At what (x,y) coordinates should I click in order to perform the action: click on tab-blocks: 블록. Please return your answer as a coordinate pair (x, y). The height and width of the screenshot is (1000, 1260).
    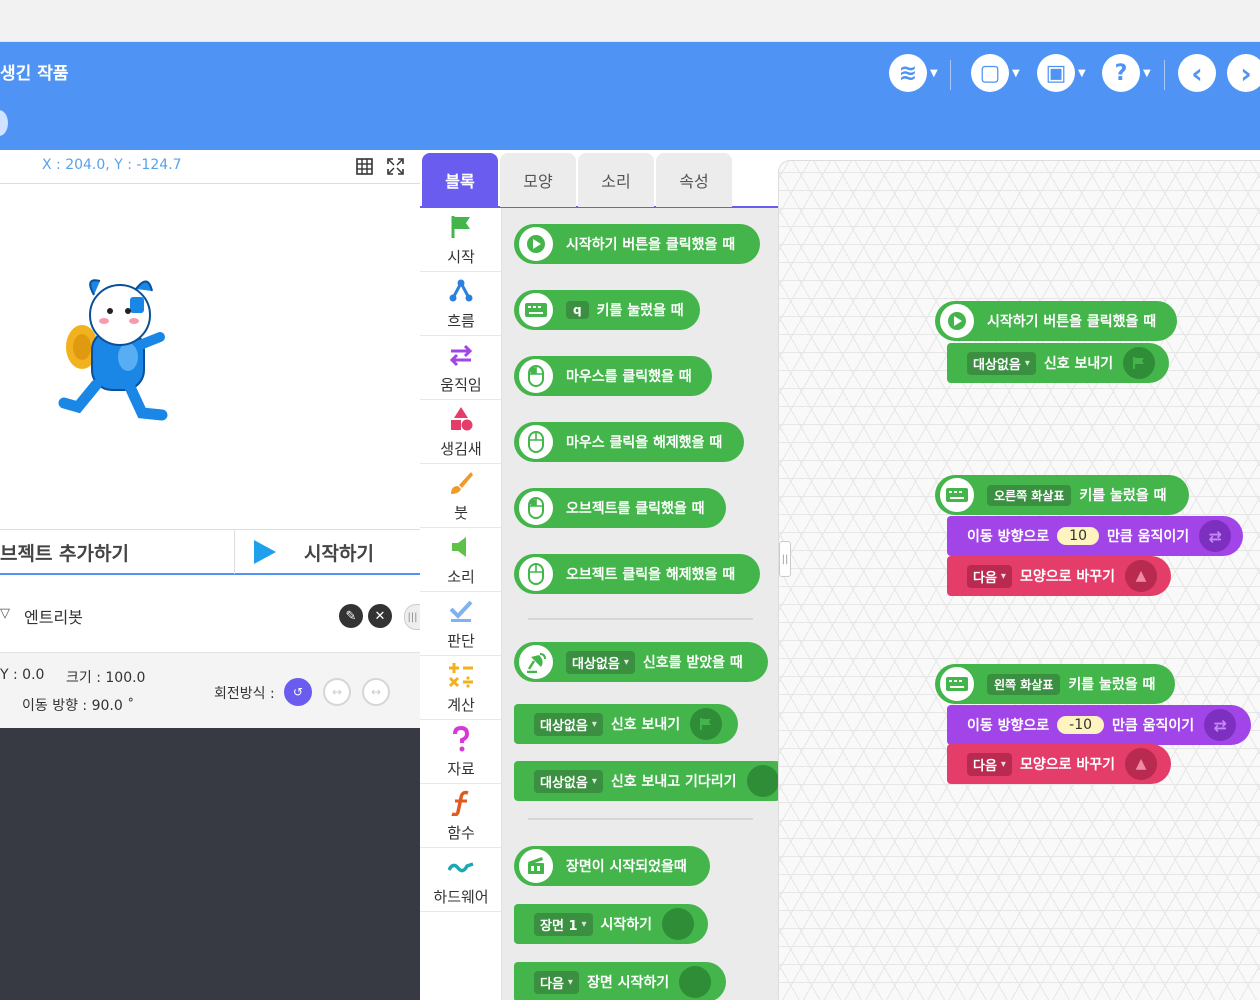
    Looking at the image, I should click on (460, 180).